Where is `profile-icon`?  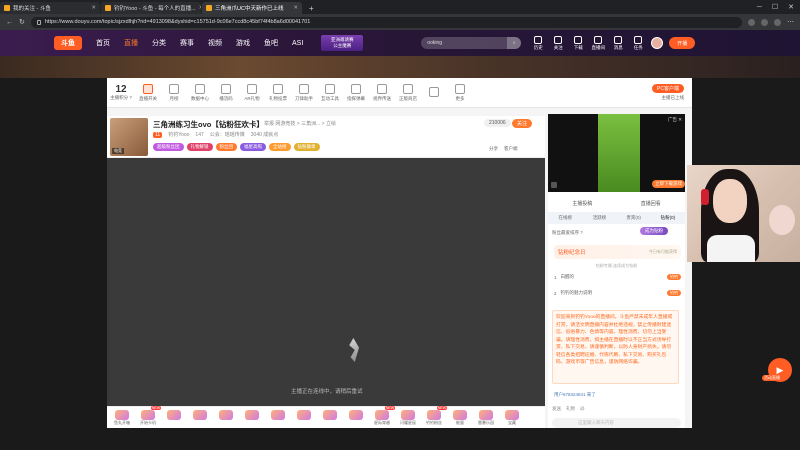
profile-icon is located at coordinates (777, 22).